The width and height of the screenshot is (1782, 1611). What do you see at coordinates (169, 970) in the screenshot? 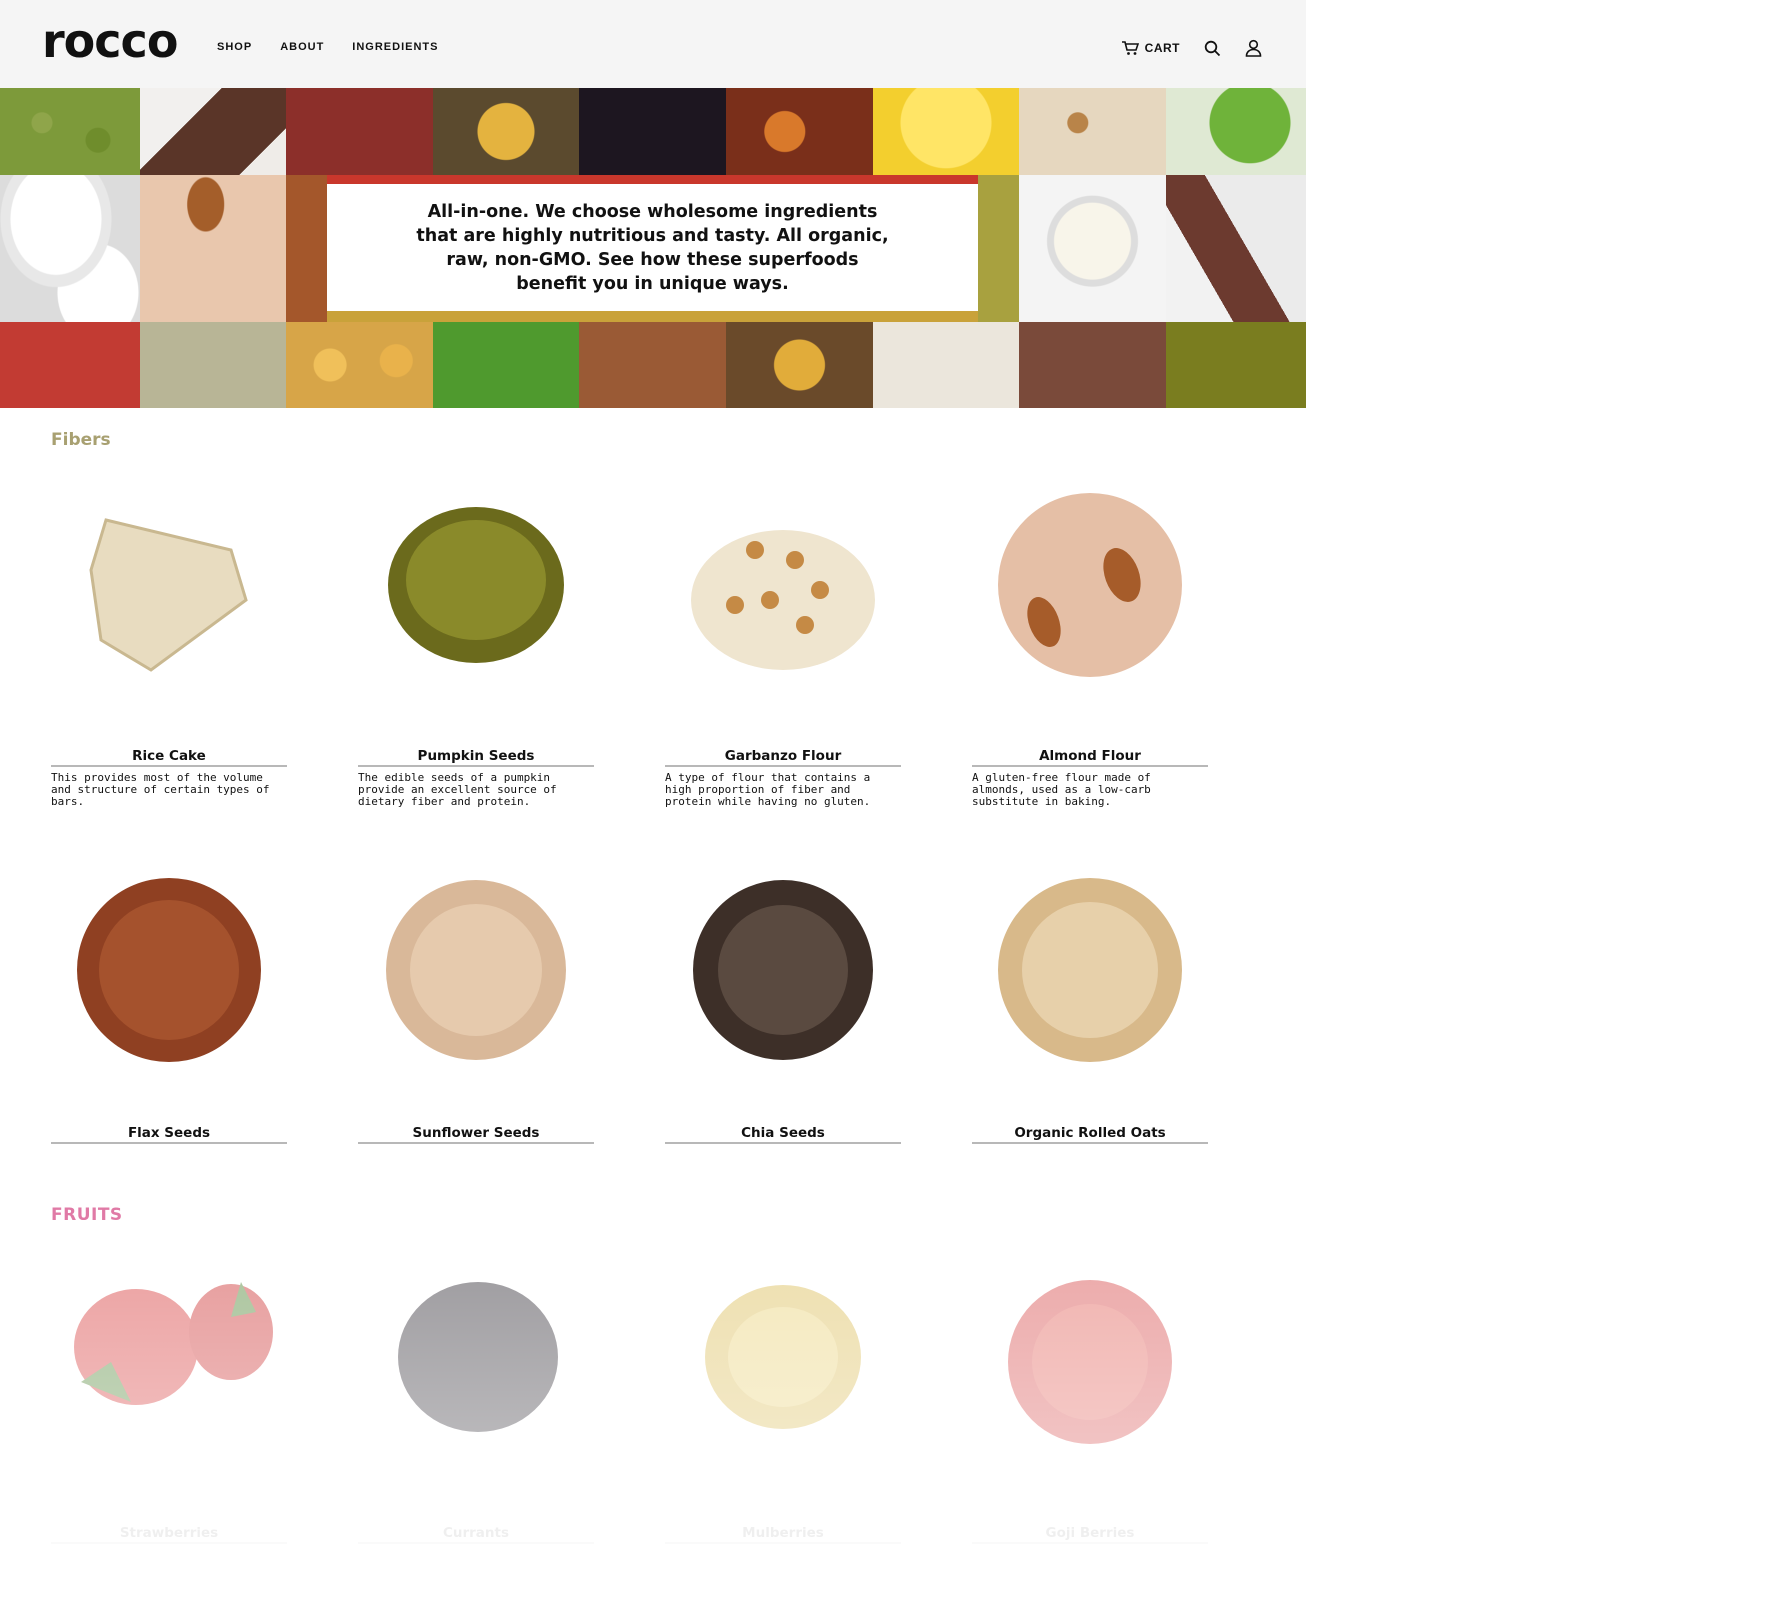
I see `flax-seeds-image` at bounding box center [169, 970].